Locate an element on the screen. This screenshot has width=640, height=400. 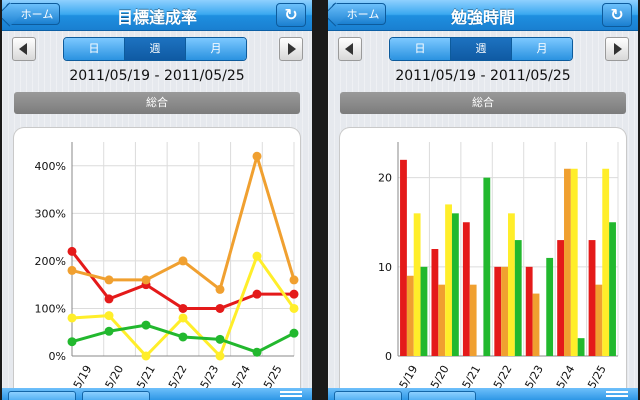
y-tick-label: 200% is located at coordinates (50, 261).